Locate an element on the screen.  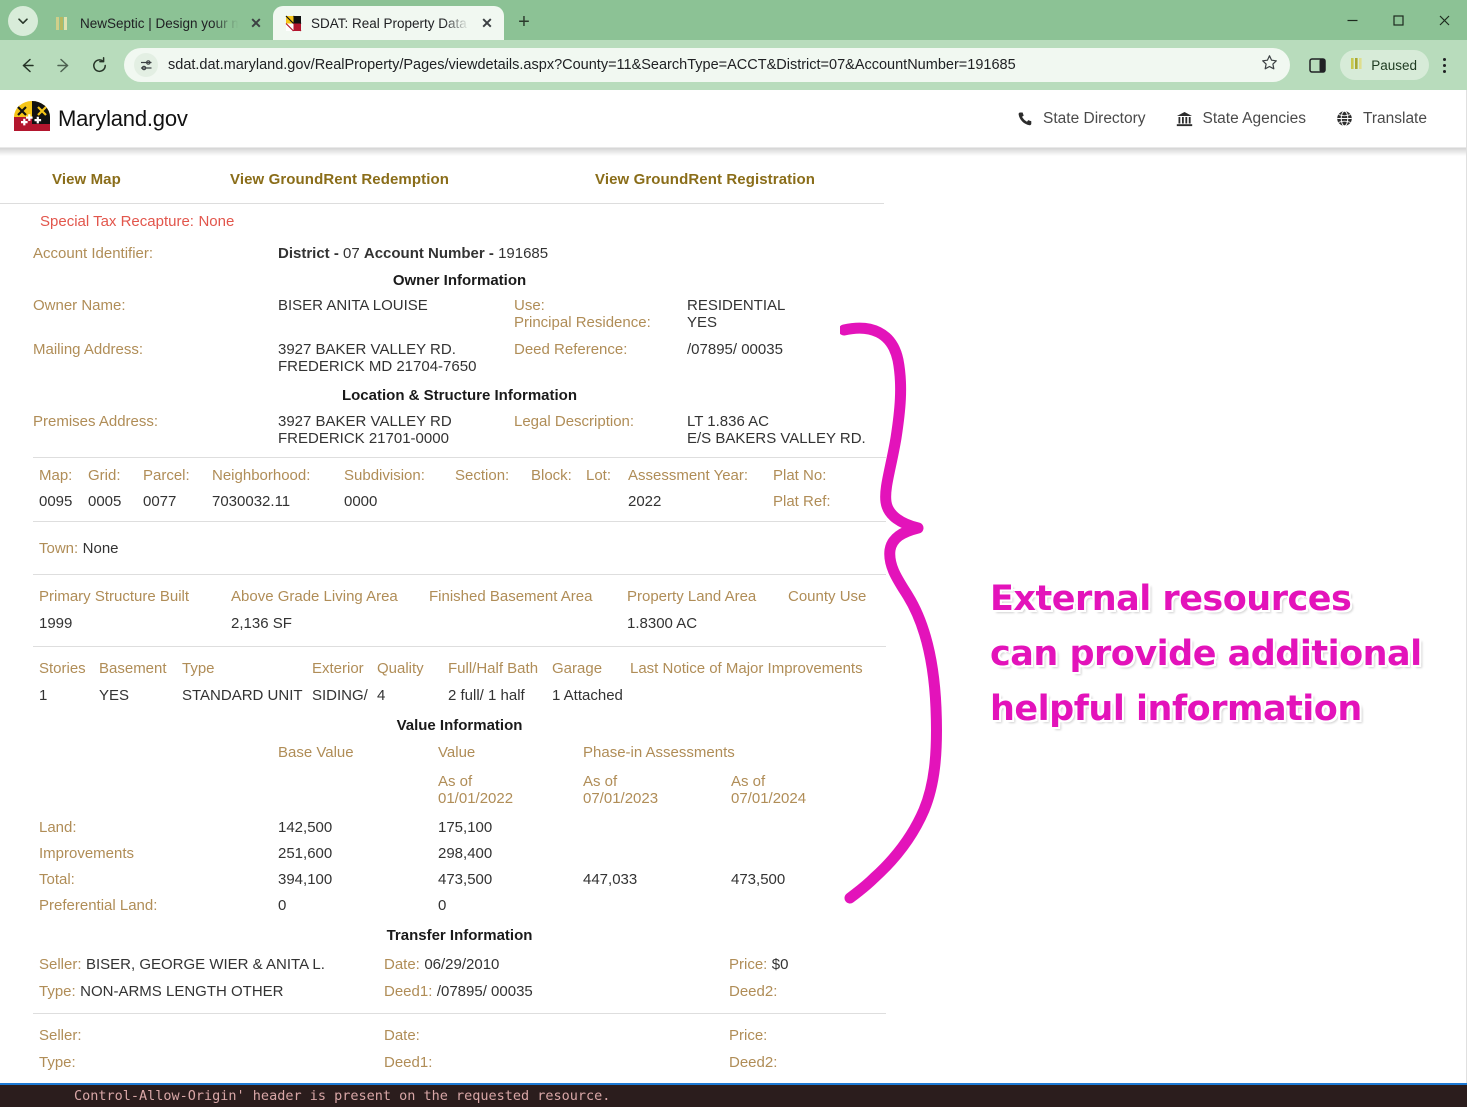
maximize-icon is located at coordinates (1398, 20).